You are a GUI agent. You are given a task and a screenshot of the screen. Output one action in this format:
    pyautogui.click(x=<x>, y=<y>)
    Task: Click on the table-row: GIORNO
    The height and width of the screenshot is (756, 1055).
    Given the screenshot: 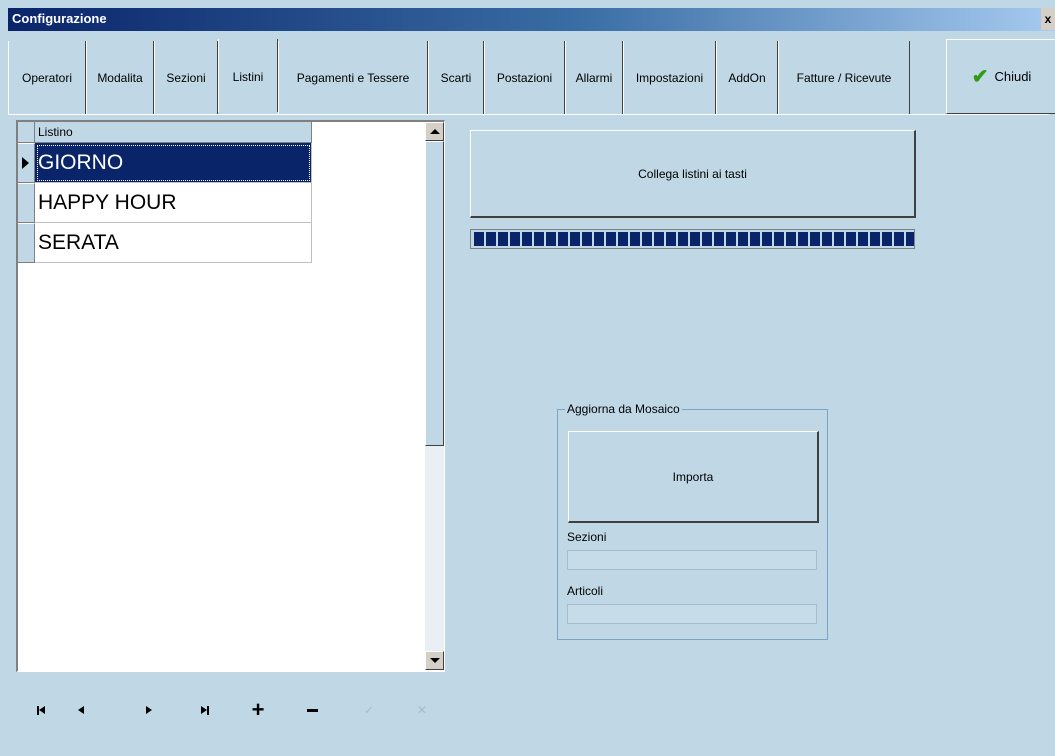 What is the action you would take?
    pyautogui.click(x=165, y=163)
    